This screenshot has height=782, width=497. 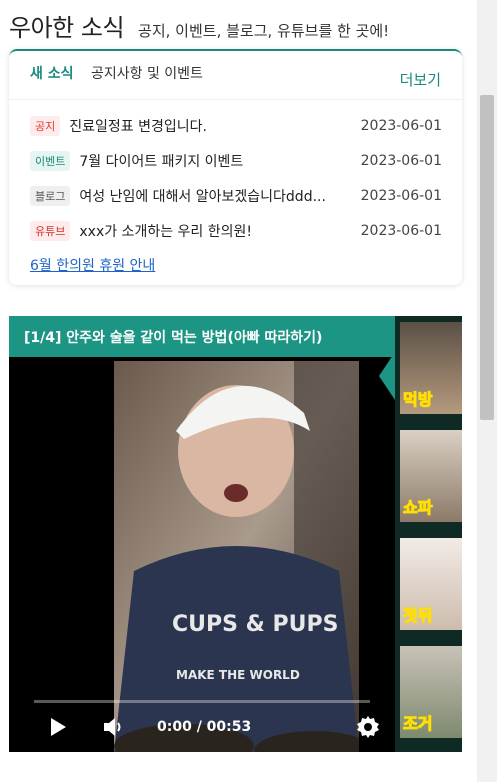 I want to click on section-title: 우아한 소식, so click(x=67, y=28).